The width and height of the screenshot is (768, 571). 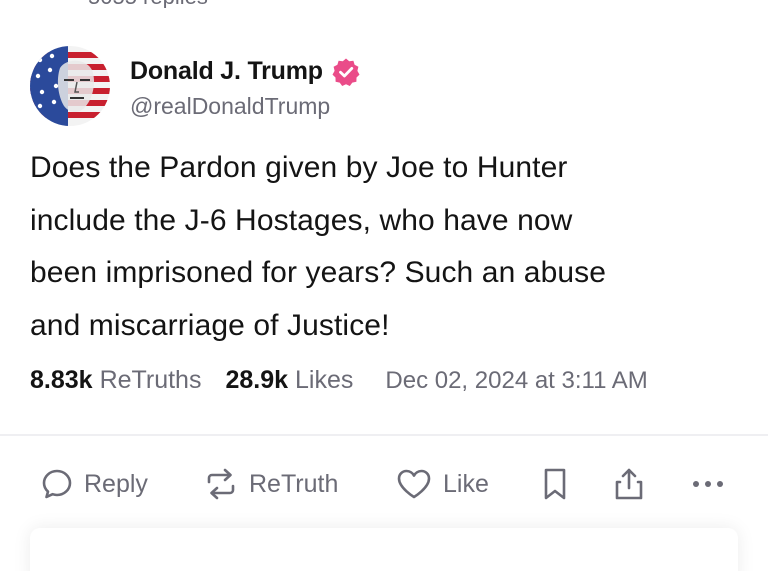 I want to click on likes-count: 28.9k, so click(x=256, y=380).